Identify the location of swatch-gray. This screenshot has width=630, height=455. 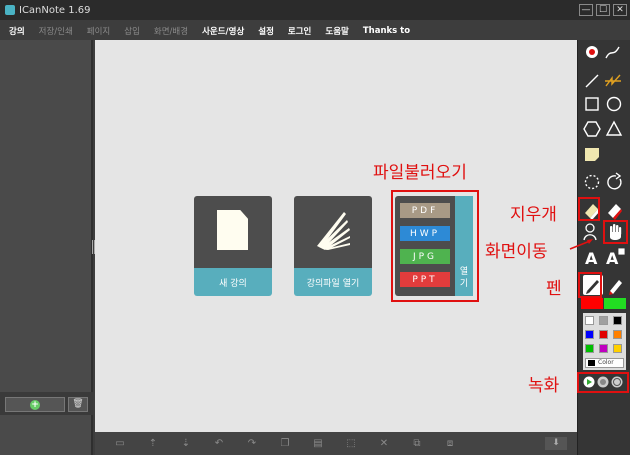
(603, 320).